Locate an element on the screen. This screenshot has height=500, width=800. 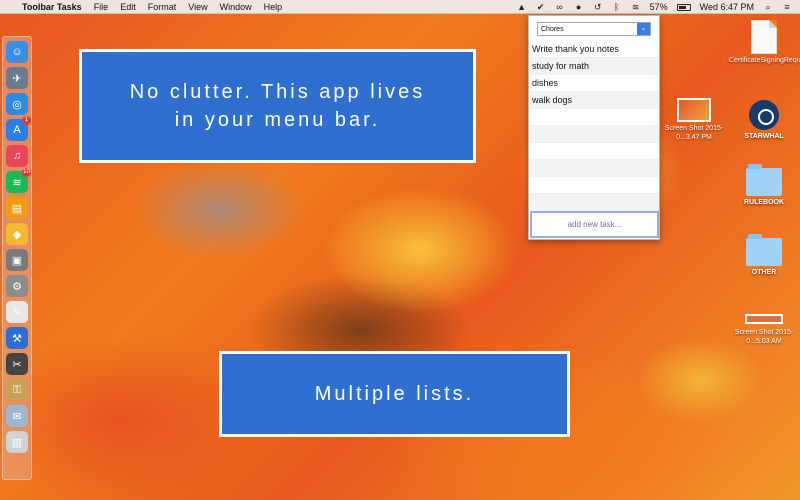
ibooks-icon: ▤ is located at coordinates (17, 208).